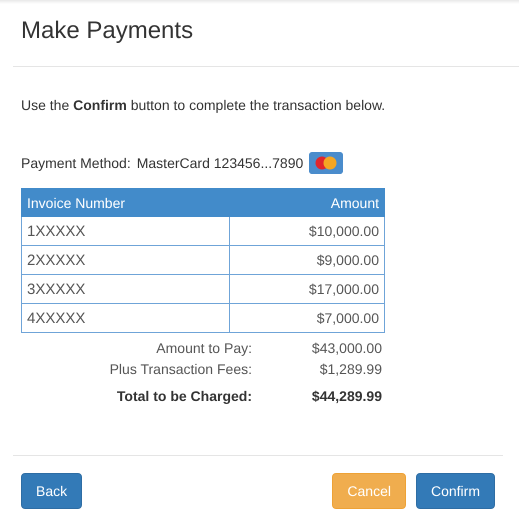  I want to click on summary-value: $43,000.00, so click(346, 348).